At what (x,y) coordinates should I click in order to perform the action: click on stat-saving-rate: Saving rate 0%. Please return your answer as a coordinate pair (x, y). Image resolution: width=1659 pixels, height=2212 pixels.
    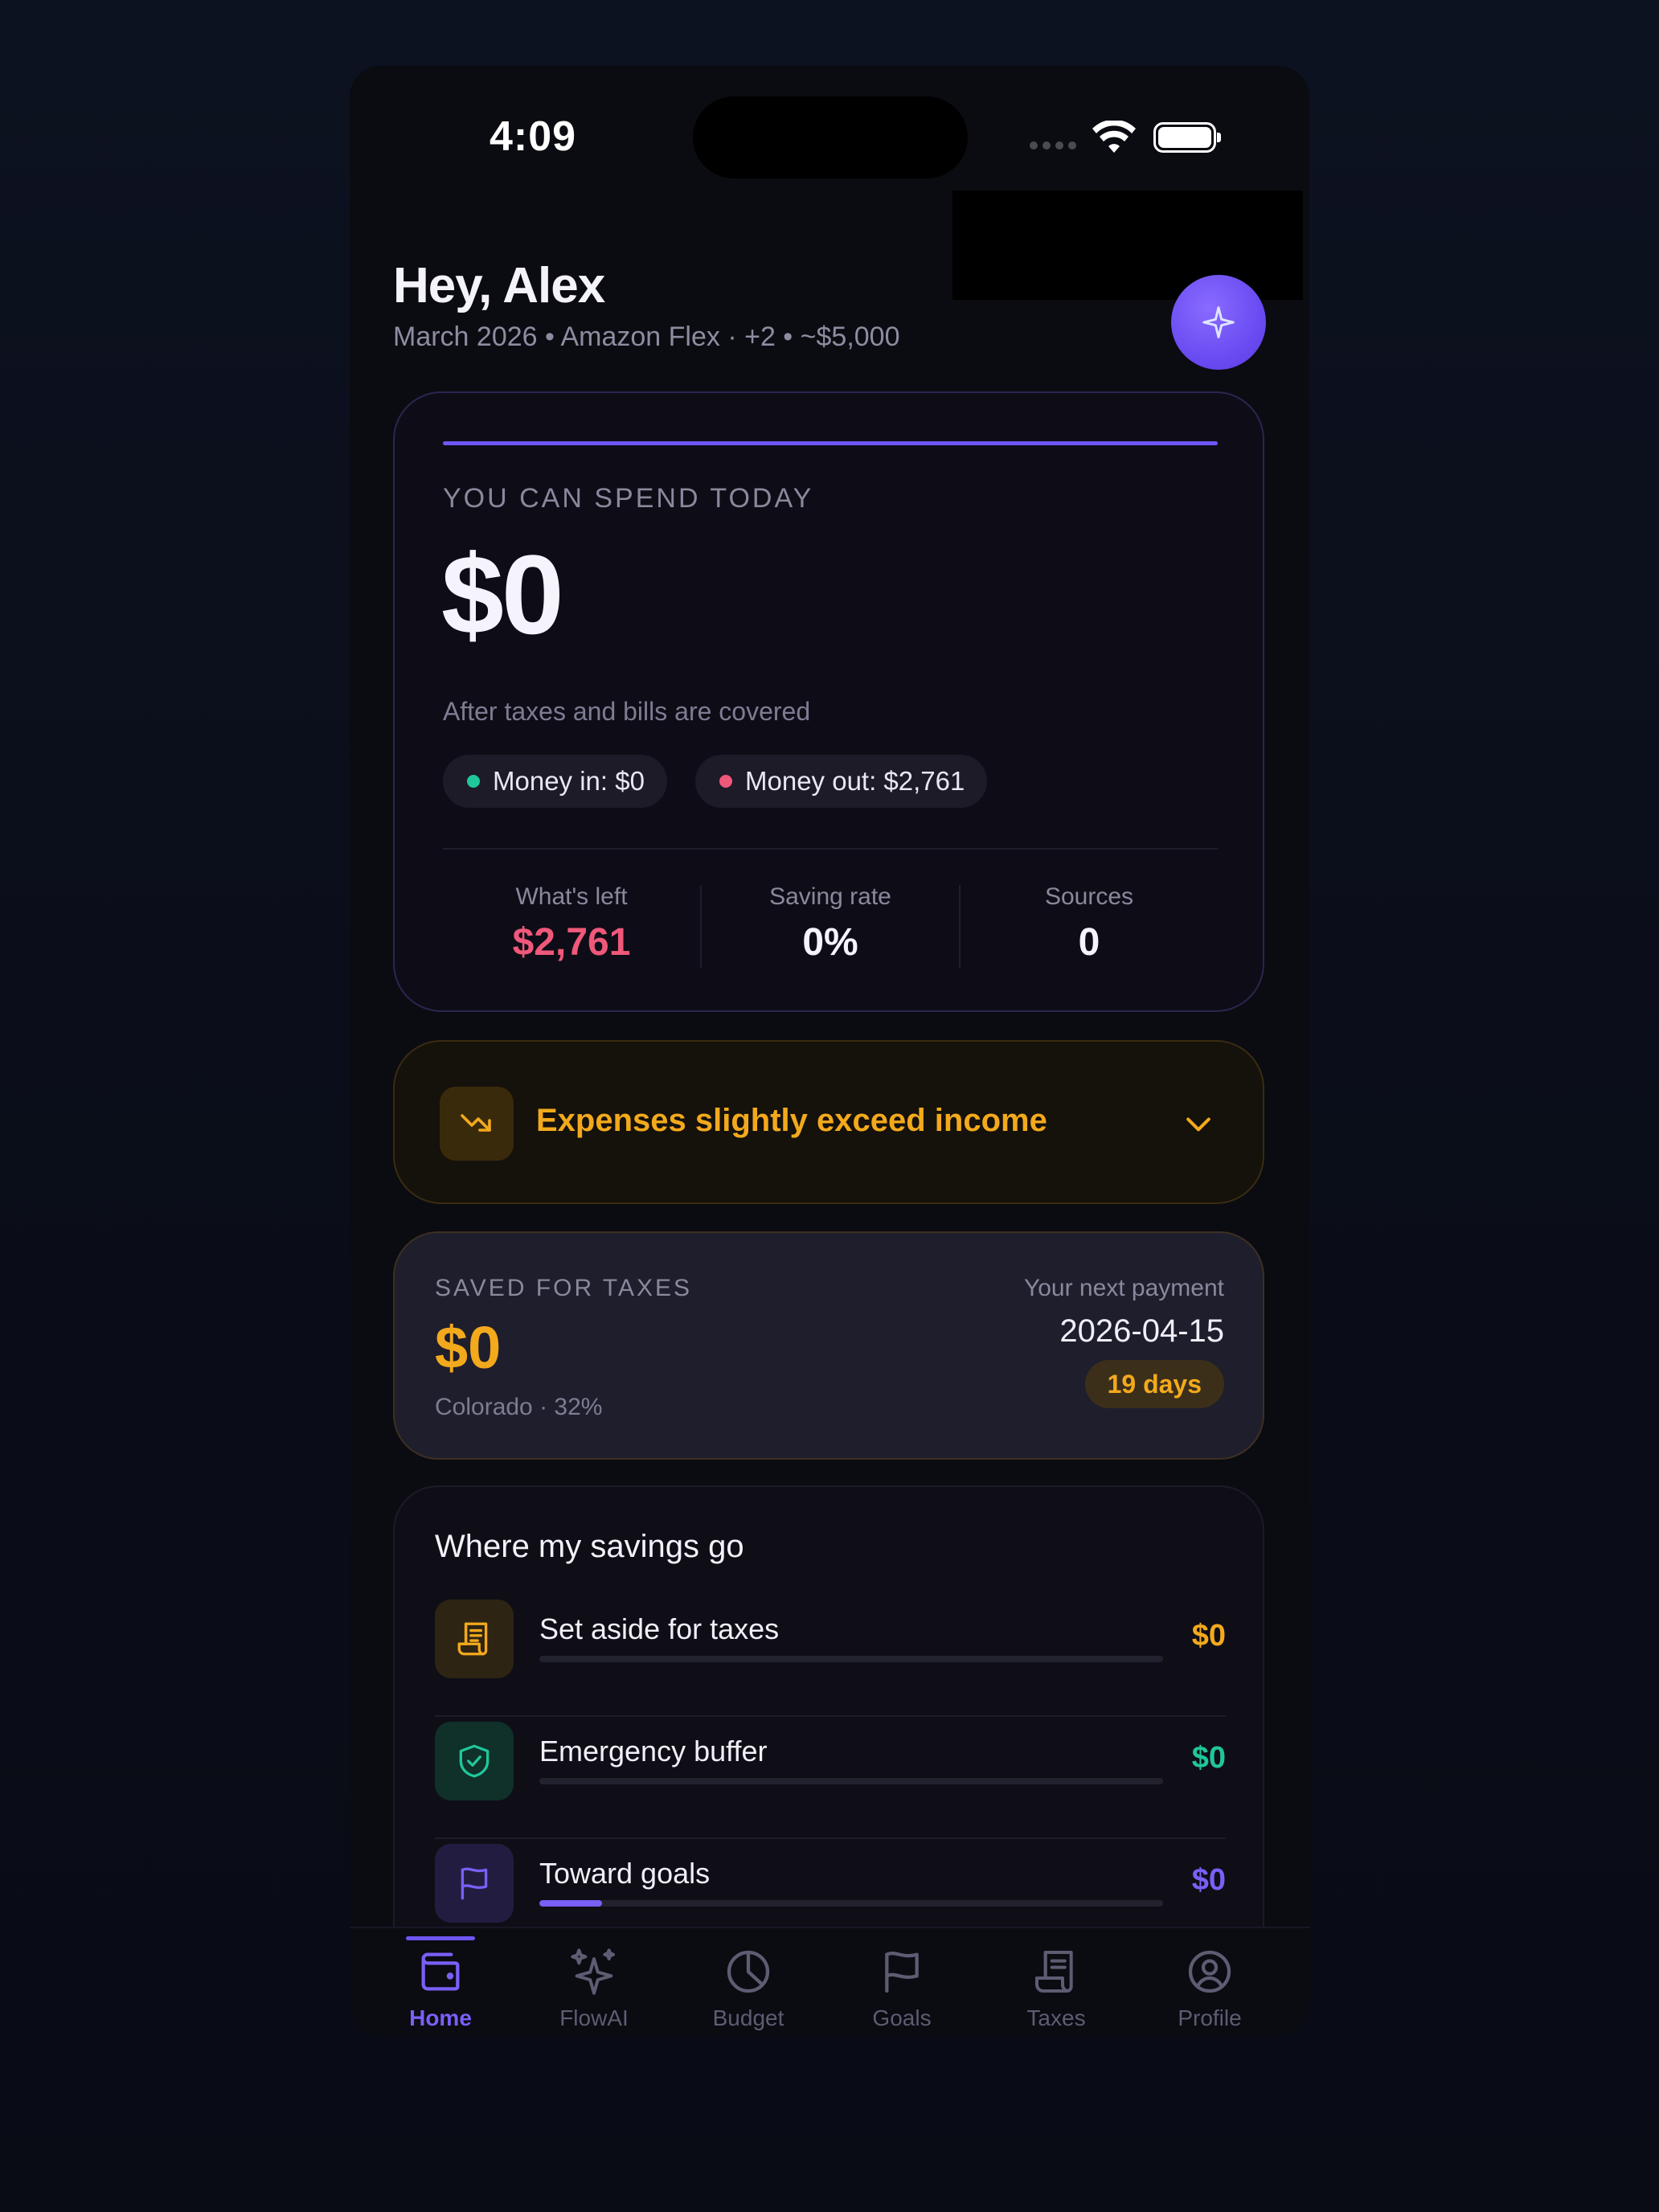
    Looking at the image, I should click on (830, 924).